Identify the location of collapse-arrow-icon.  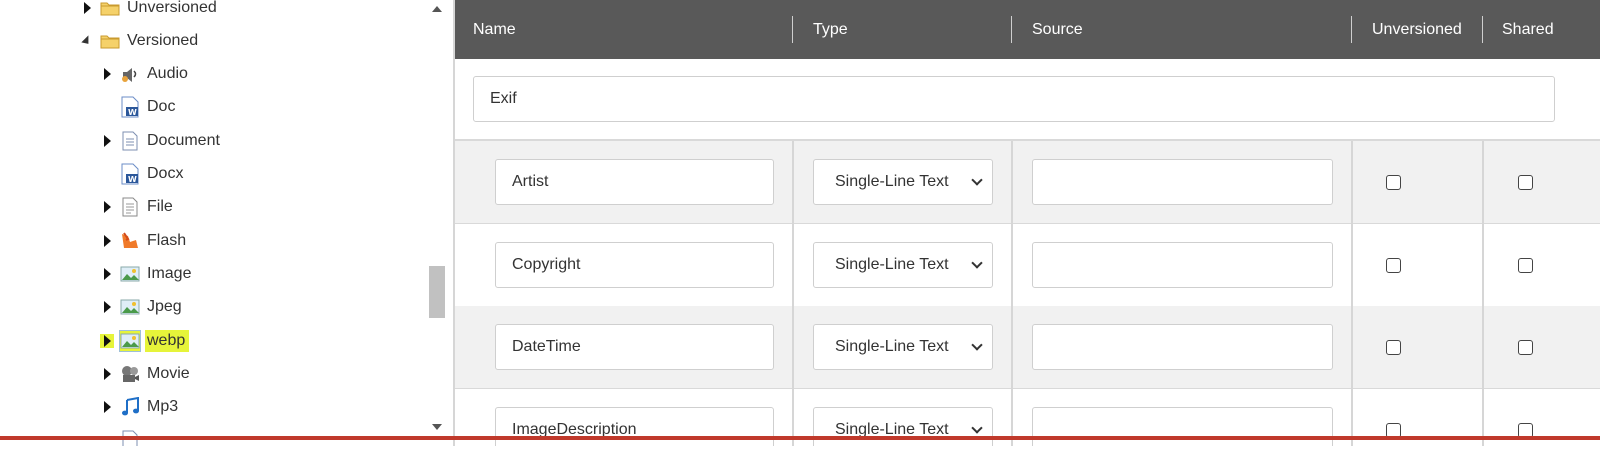
(87, 41).